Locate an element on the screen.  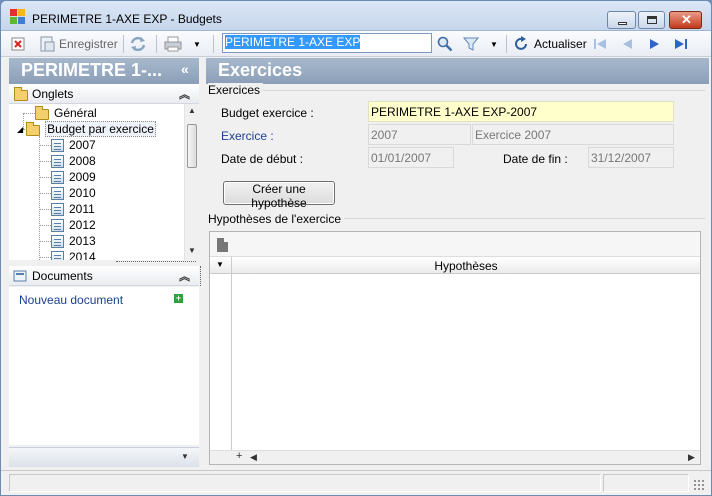
scroll-right-icon: ▶ is located at coordinates (691, 457).